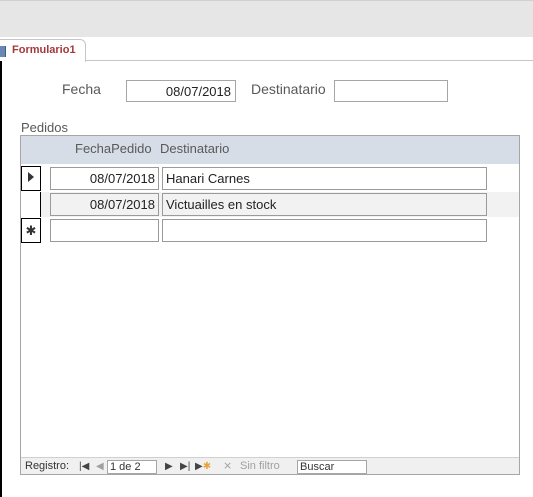 Image resolution: width=533 pixels, height=497 pixels. Describe the element at coordinates (194, 148) in the screenshot. I see `column-header-destinatario: Destinatario` at that location.